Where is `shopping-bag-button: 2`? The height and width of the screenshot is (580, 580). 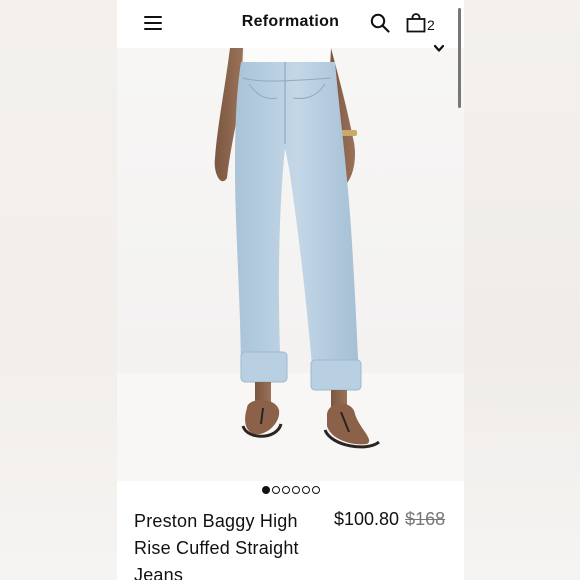 shopping-bag-button: 2 is located at coordinates (423, 24).